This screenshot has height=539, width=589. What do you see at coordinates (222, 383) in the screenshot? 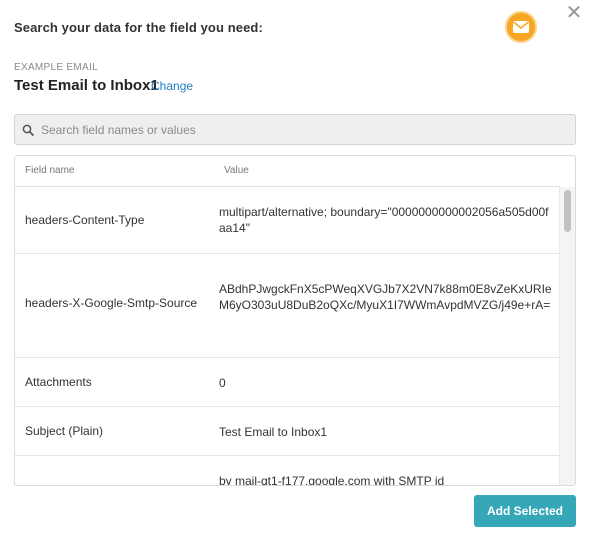
I see `field-value: 0` at bounding box center [222, 383].